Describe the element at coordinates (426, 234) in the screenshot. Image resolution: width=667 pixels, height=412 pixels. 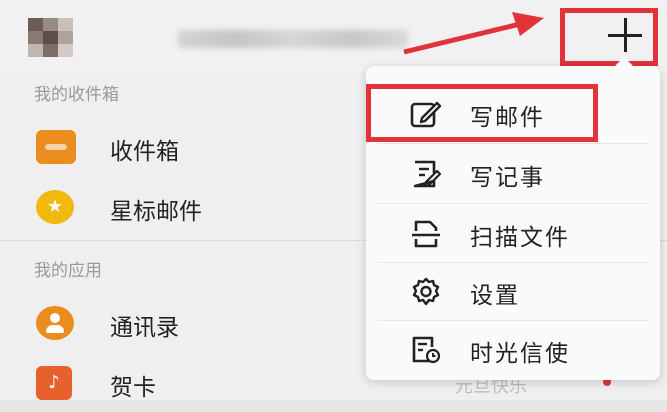
I see `scan-document-icon` at that location.